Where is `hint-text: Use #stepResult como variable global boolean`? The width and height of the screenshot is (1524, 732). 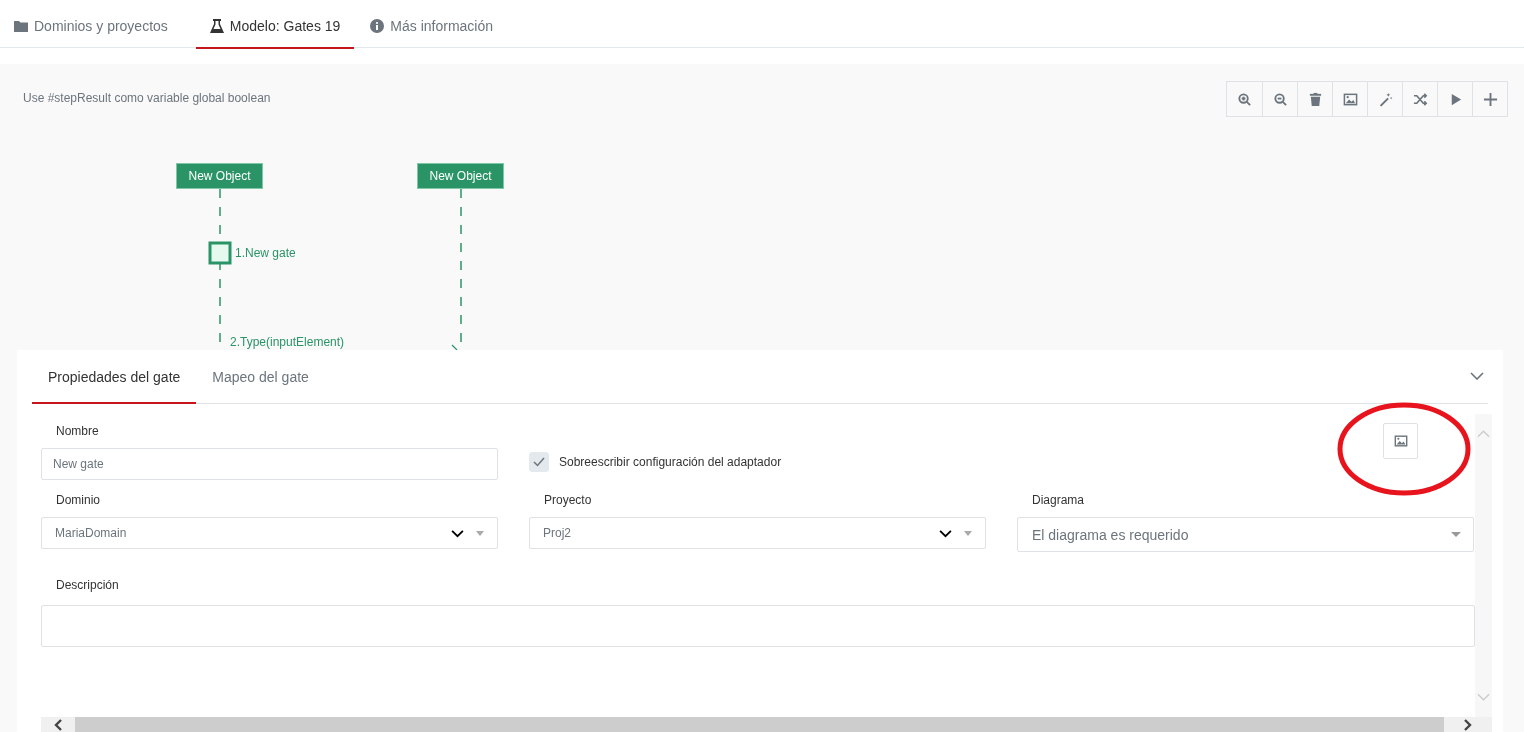
hint-text: Use #stepResult como variable global boolean is located at coordinates (147, 98).